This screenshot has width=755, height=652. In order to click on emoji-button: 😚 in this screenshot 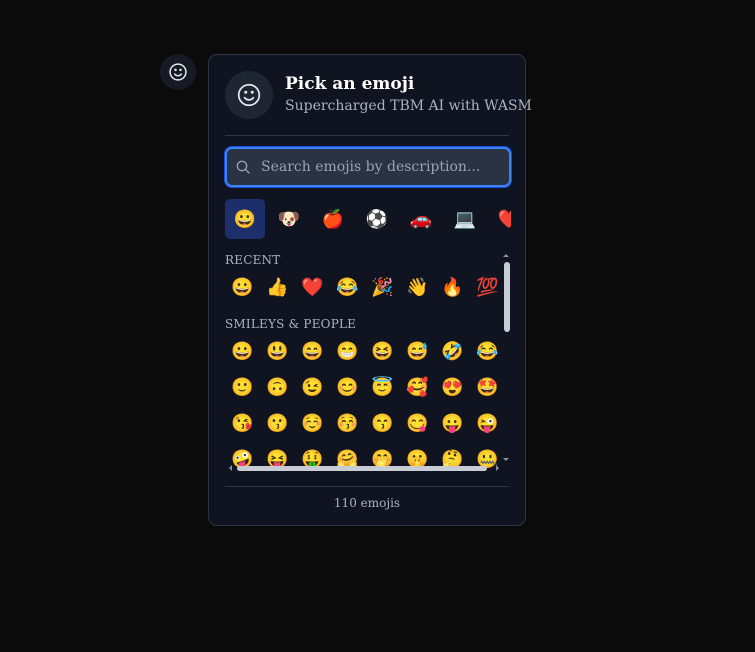, I will do `click(347, 423)`.